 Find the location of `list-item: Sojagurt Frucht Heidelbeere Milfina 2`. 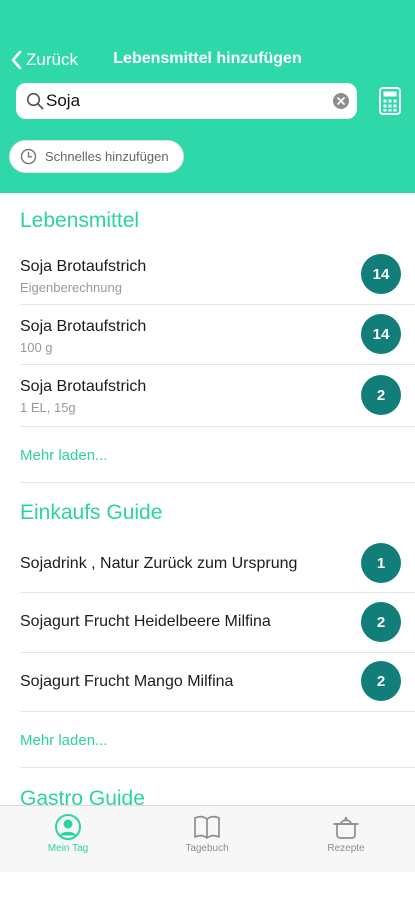

list-item: Sojagurt Frucht Heidelbeere Milfina 2 is located at coordinates (217, 623).